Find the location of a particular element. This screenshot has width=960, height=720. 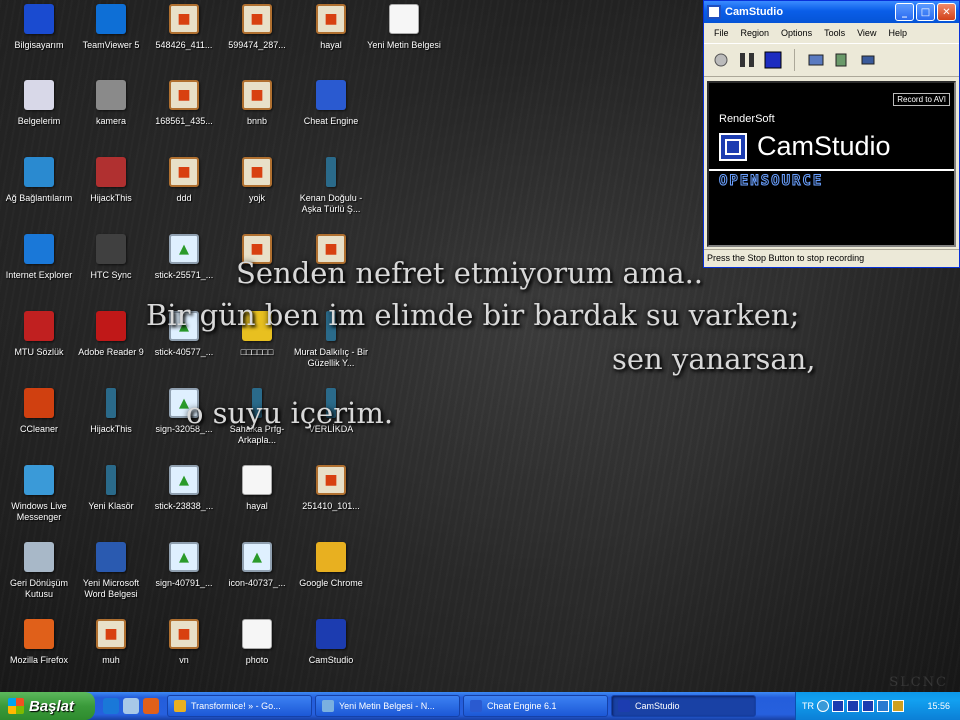

language-indicator: TR is located at coordinates (808, 706).